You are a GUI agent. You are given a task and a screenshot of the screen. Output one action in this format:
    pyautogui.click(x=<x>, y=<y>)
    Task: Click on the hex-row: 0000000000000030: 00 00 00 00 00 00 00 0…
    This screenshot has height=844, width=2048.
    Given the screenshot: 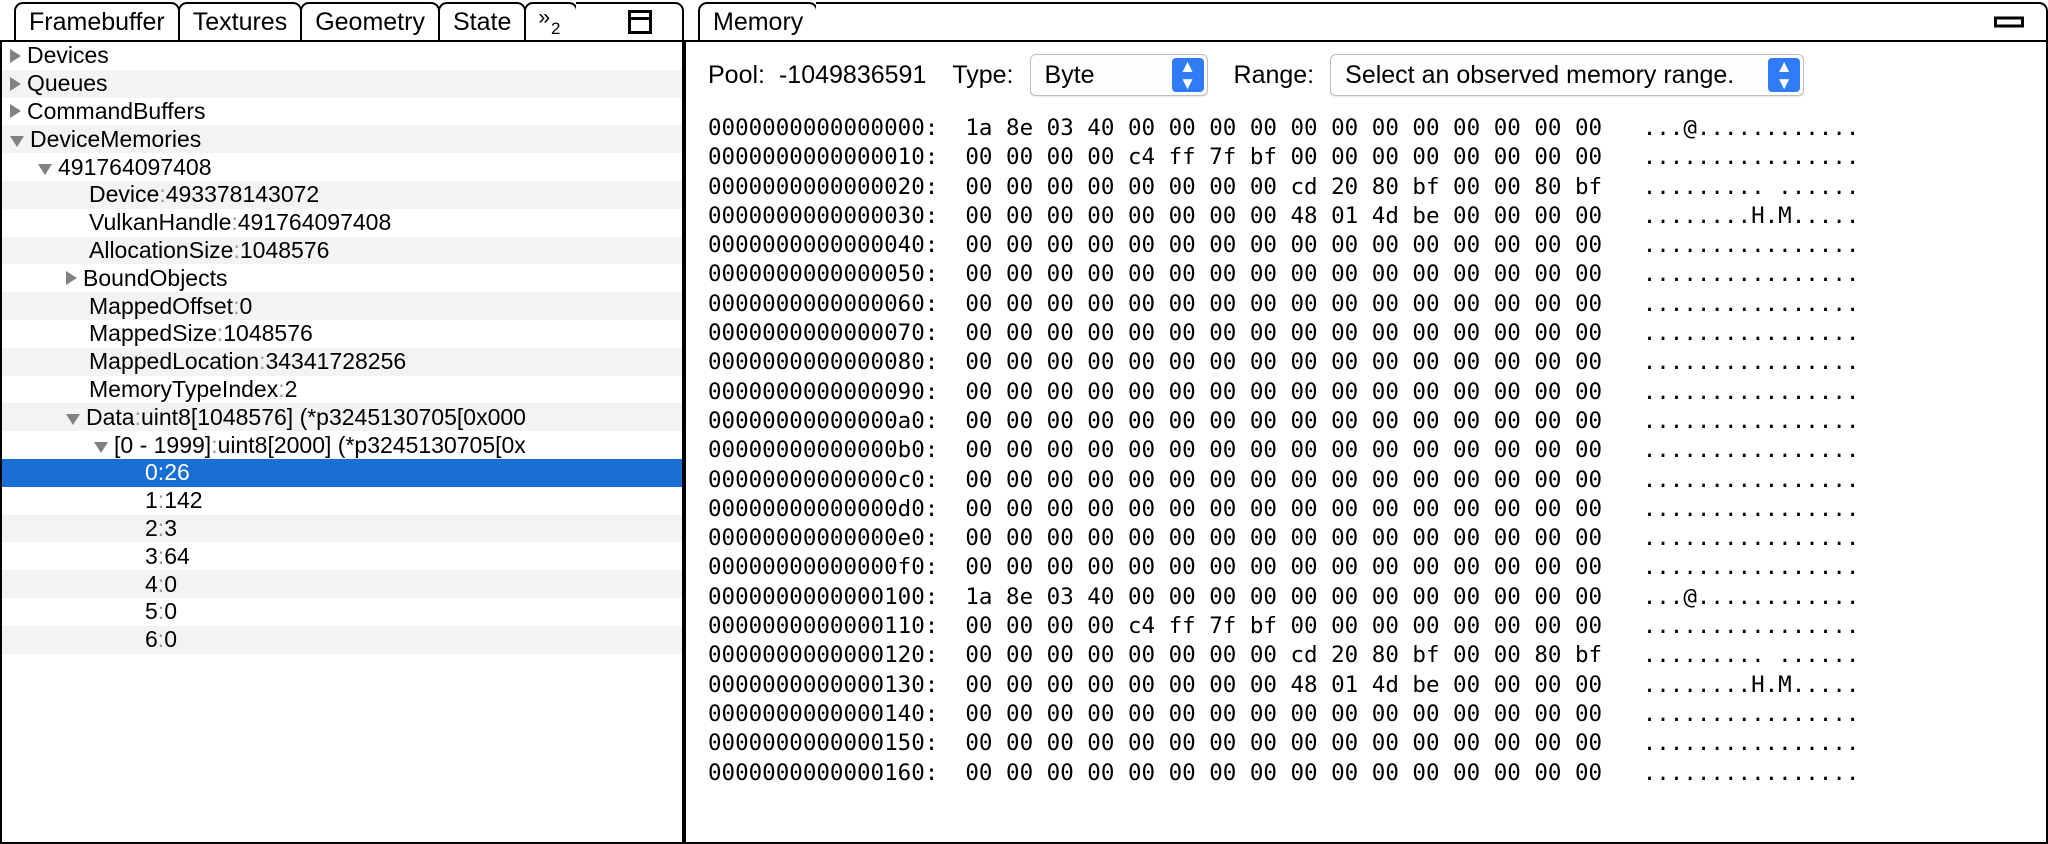 What is the action you would take?
    pyautogui.click(x=1377, y=216)
    